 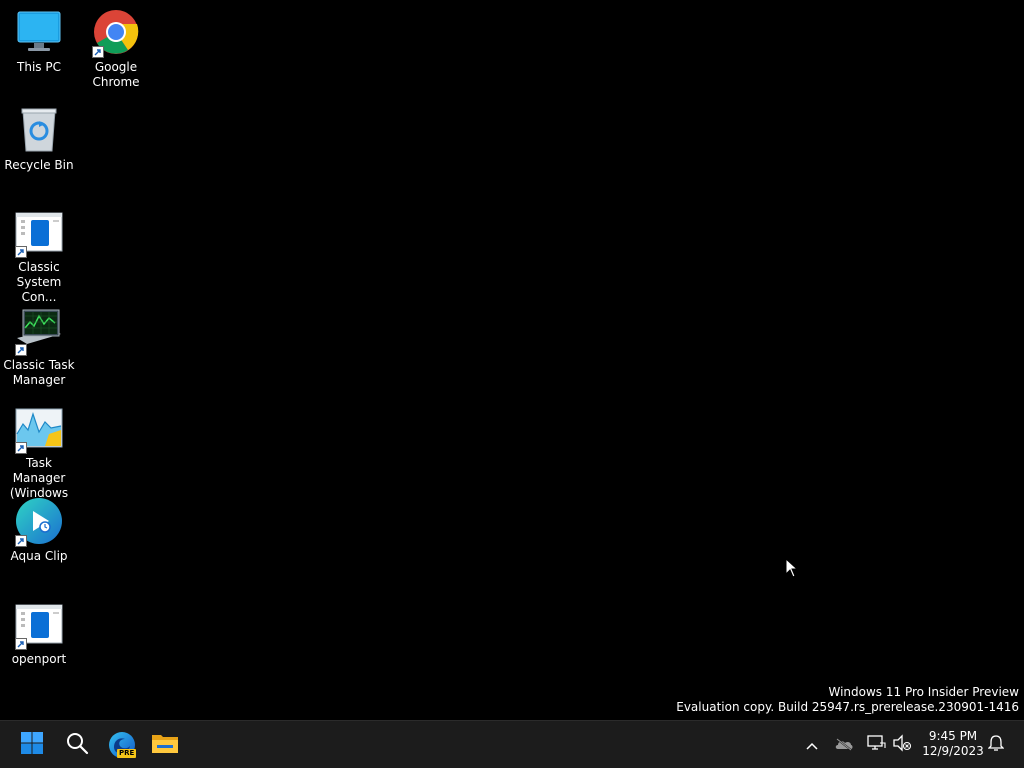 I want to click on volume-button, so click(x=902, y=745).